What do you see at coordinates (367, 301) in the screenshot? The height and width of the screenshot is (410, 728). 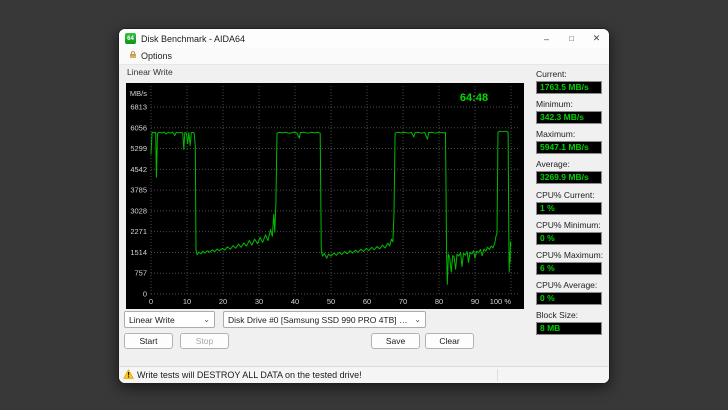 I see `svg-text: 60` at bounding box center [367, 301].